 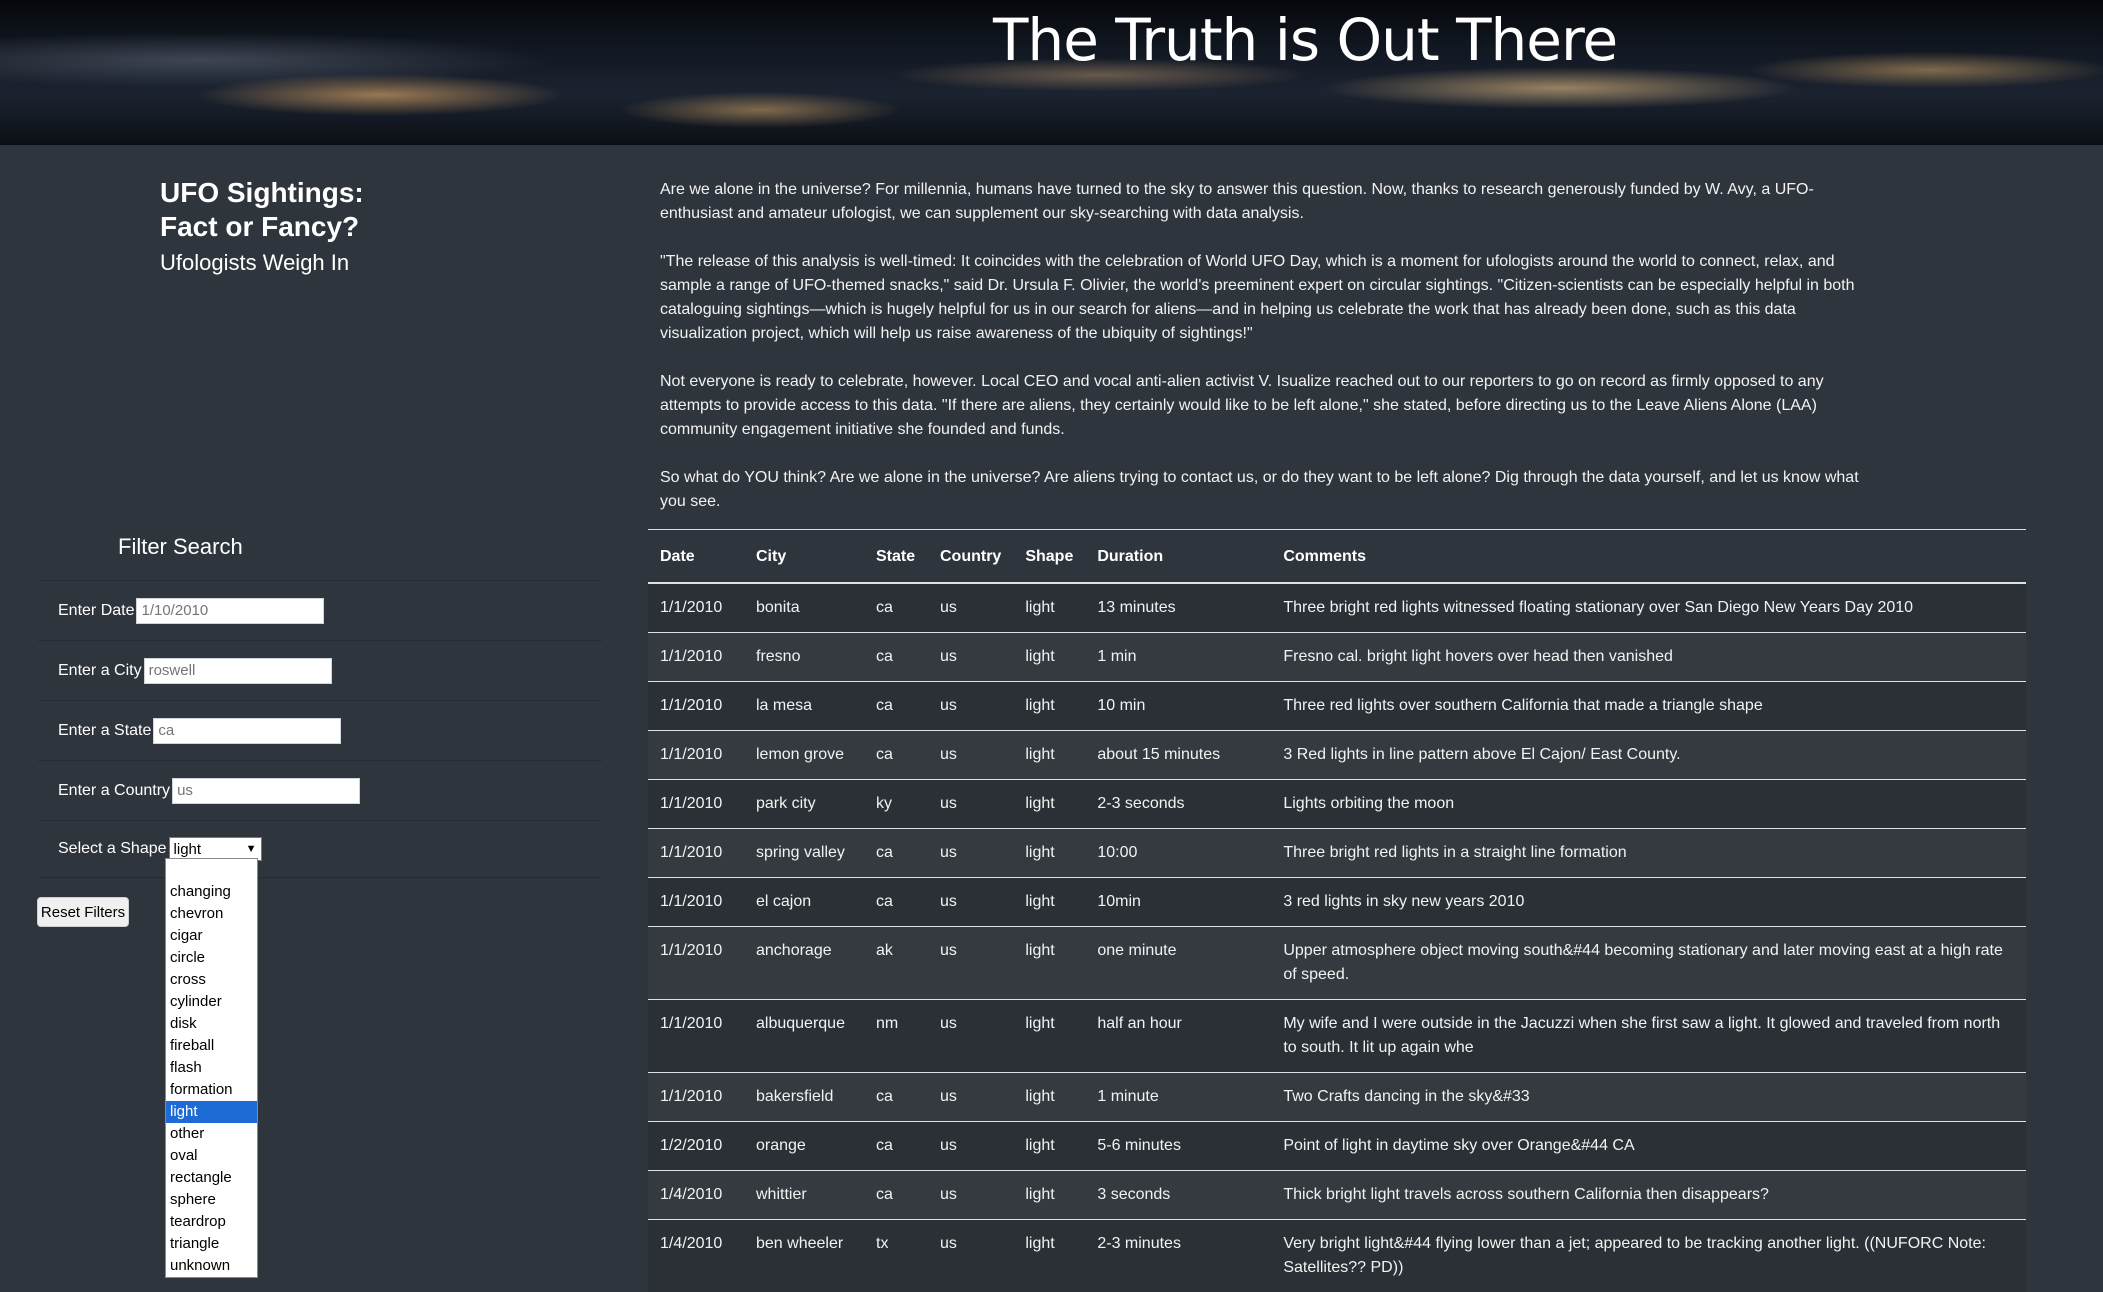 What do you see at coordinates (804, 804) in the screenshot?
I see `cell-city: park city` at bounding box center [804, 804].